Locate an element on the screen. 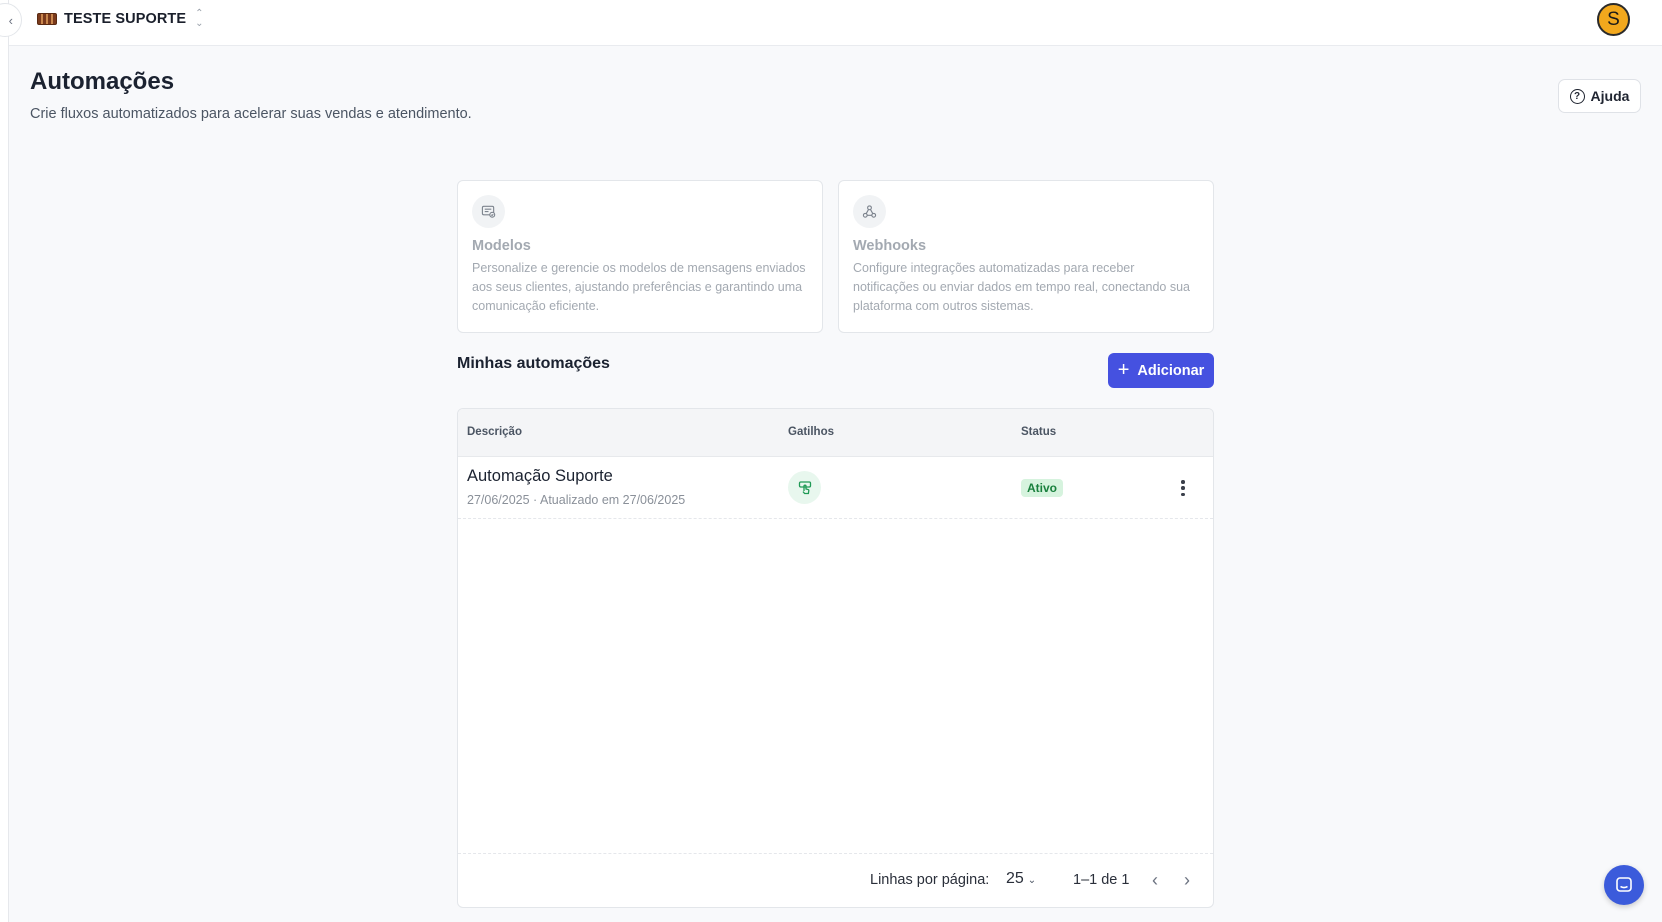  plus-icon: + is located at coordinates (1123, 369).